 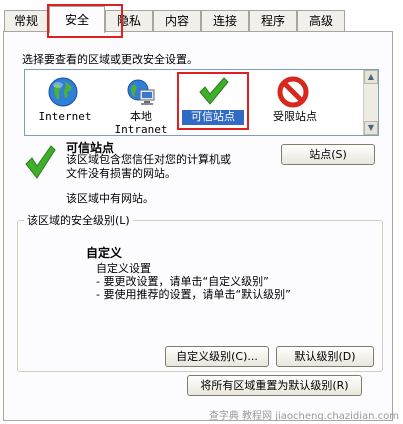 I want to click on scroll-up-arrow-icon: ▲, so click(x=371, y=77).